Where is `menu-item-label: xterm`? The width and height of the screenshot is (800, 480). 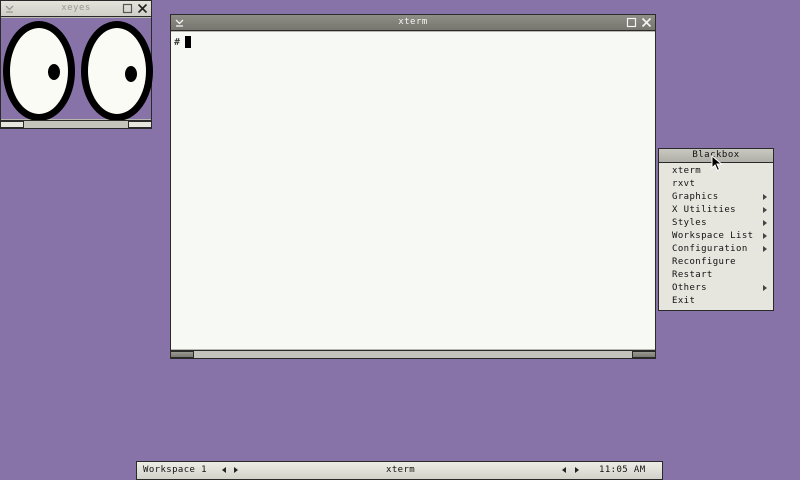 menu-item-label: xterm is located at coordinates (687, 171).